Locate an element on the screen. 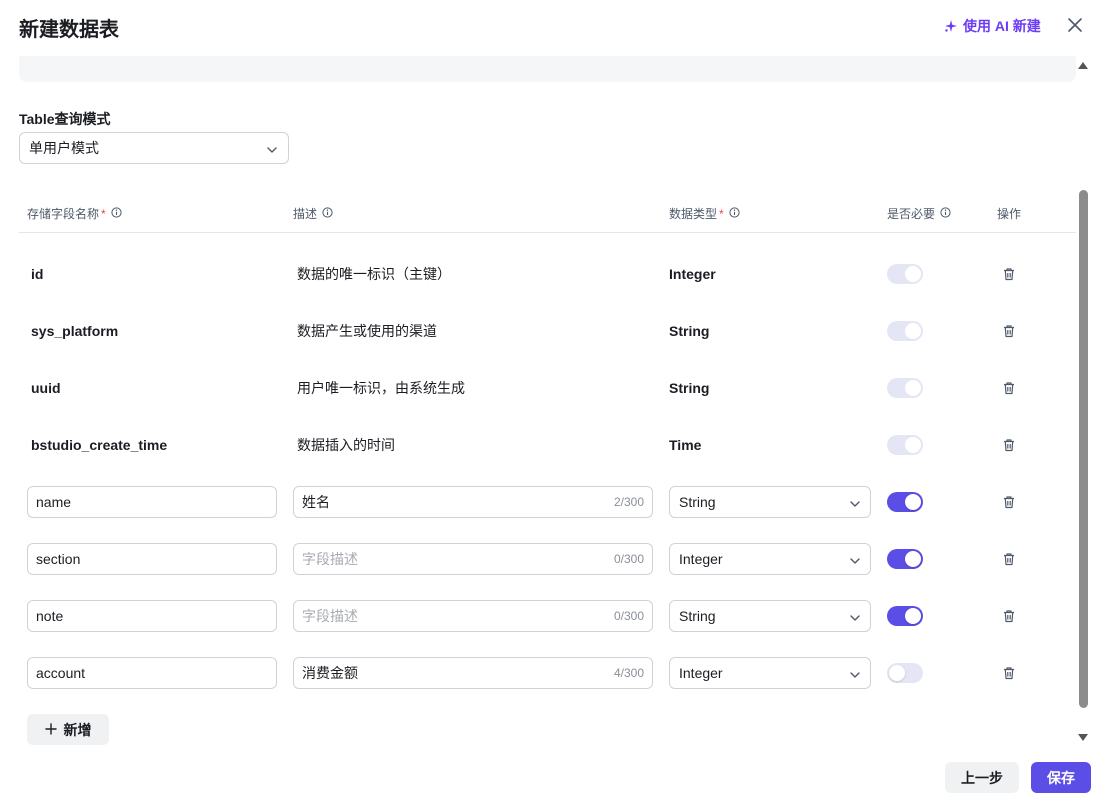  field-desc: 数据的唯一标识（主键） is located at coordinates (374, 273).